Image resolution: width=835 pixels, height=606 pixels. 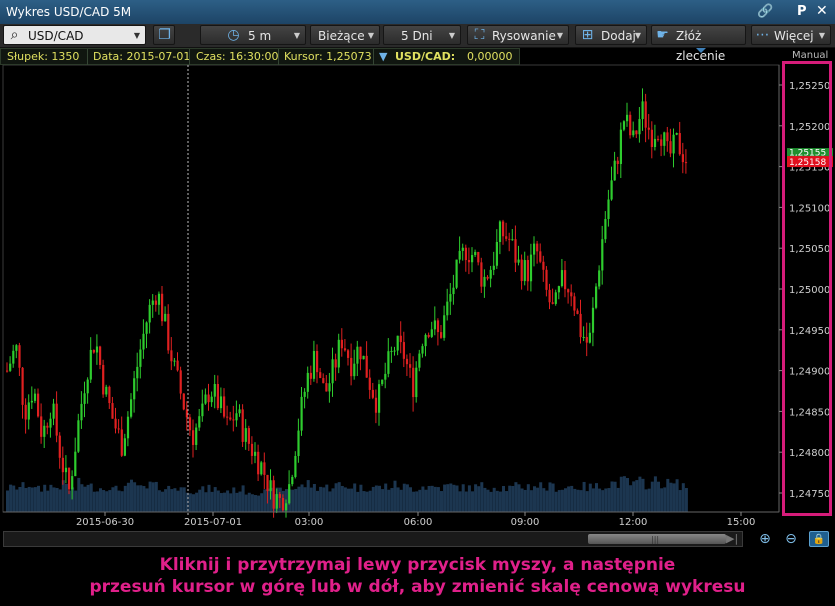 I want to click on x-tick-label: 12:00, so click(x=633, y=522).